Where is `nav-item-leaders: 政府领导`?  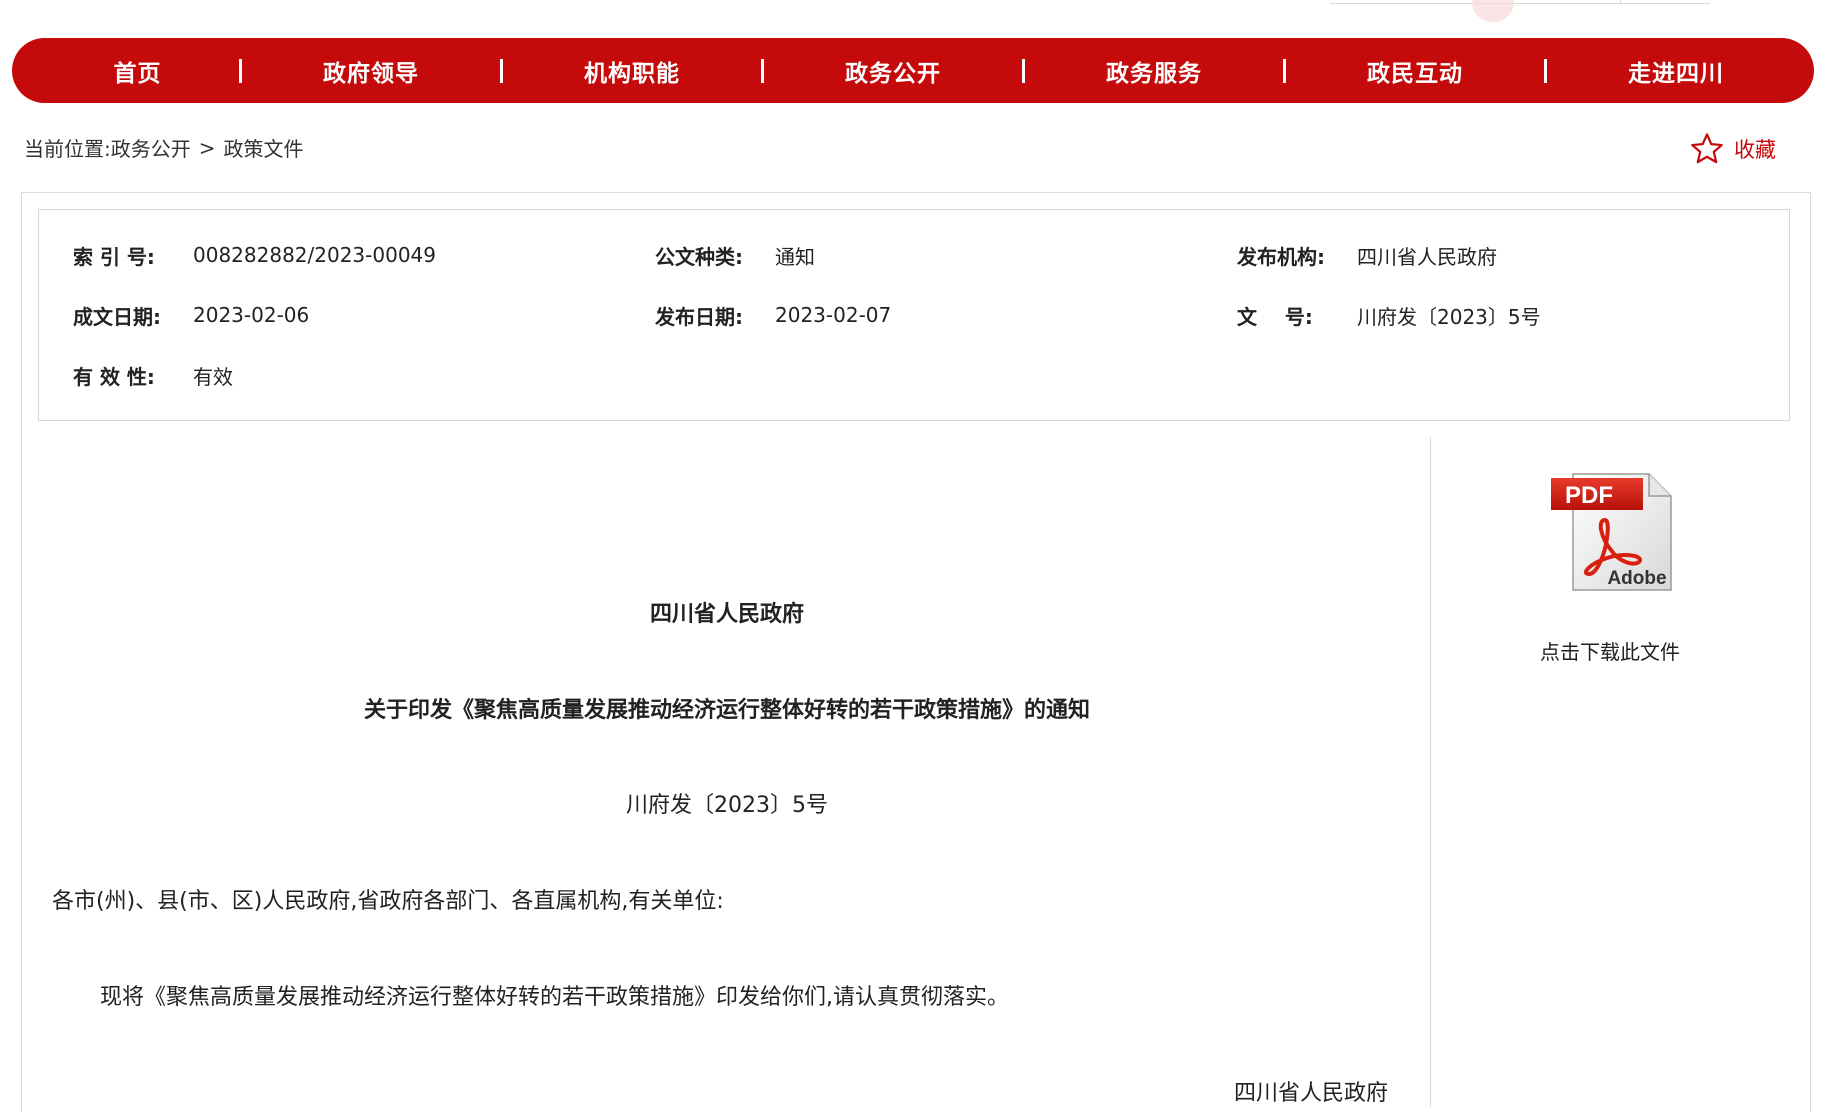
nav-item-leaders: 政府领导 is located at coordinates (371, 71).